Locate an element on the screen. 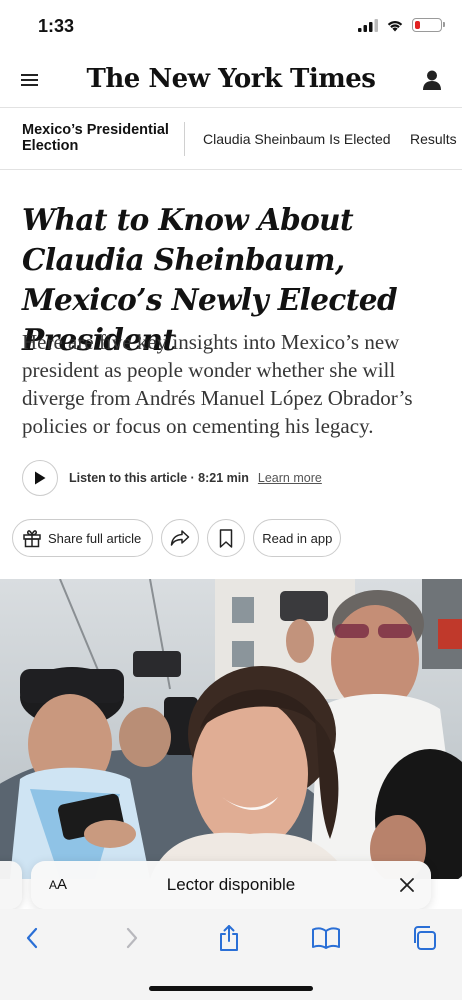  bookmarks-button is located at coordinates (326, 938).